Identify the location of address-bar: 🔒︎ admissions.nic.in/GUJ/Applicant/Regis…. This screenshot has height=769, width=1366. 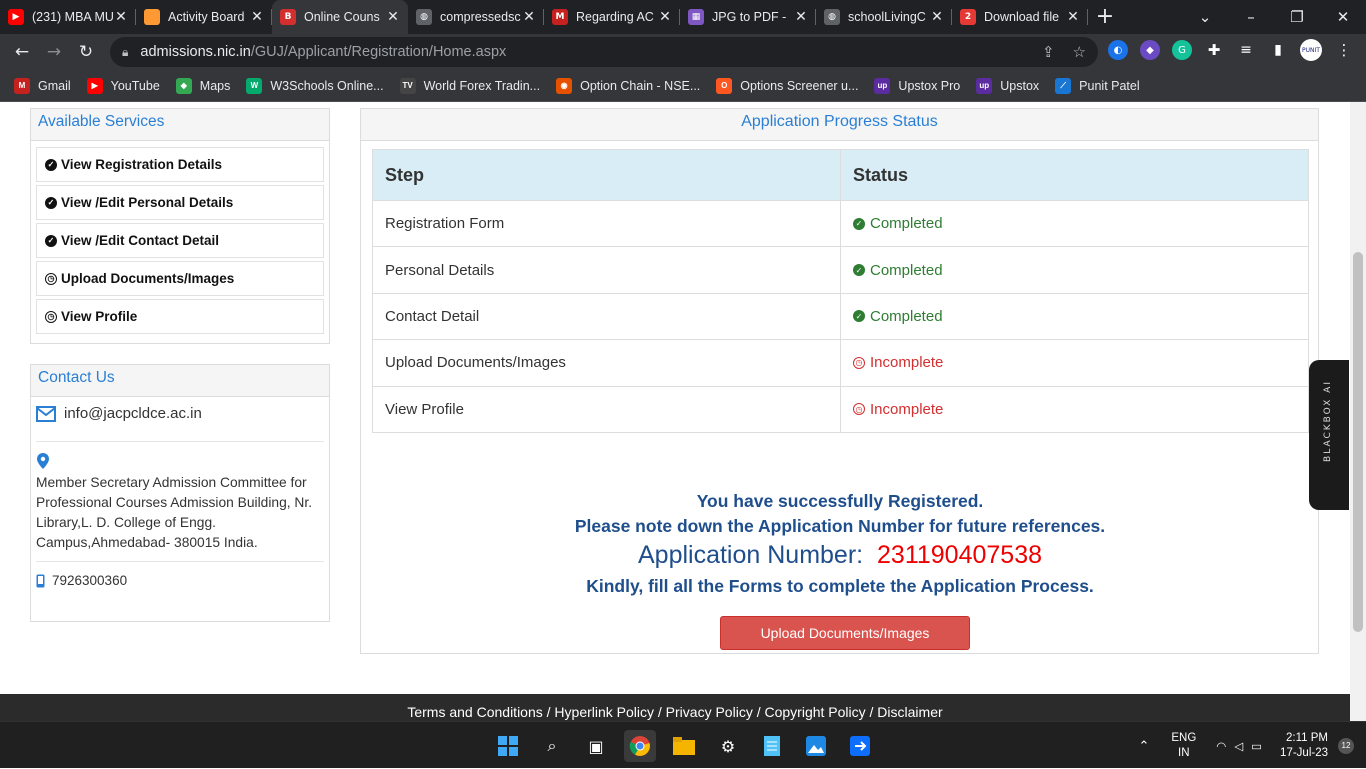
(604, 52).